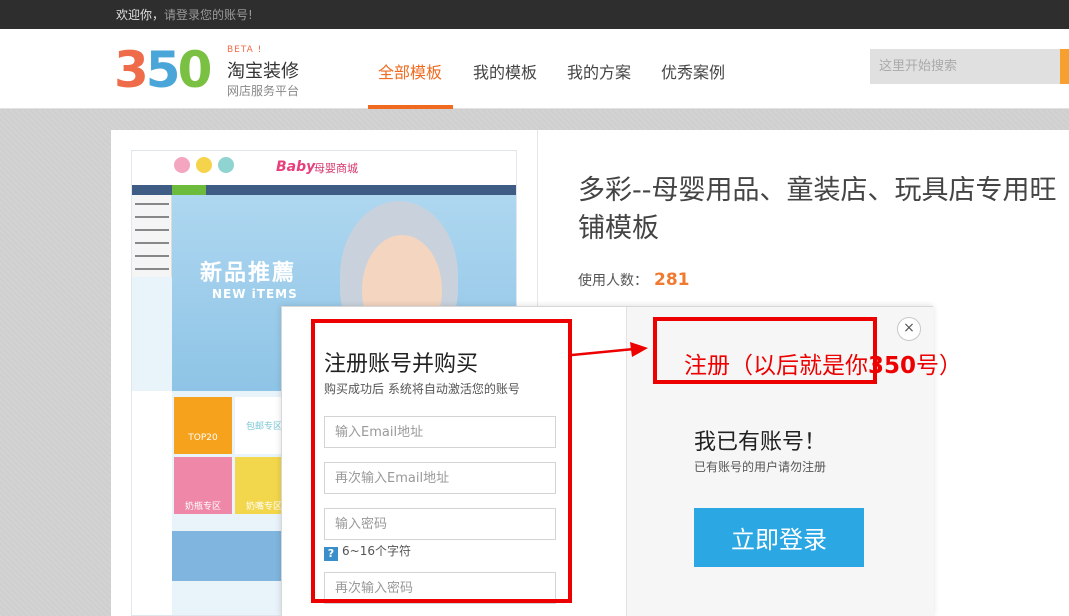 The height and width of the screenshot is (616, 1069). I want to click on logo-digit-3: 3, so click(131, 70).